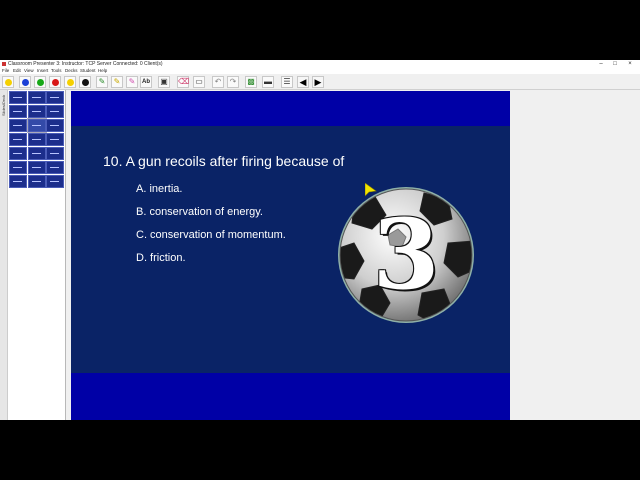  I want to click on deck-tab-label: Slides/Deck 1, so click(6, 105).